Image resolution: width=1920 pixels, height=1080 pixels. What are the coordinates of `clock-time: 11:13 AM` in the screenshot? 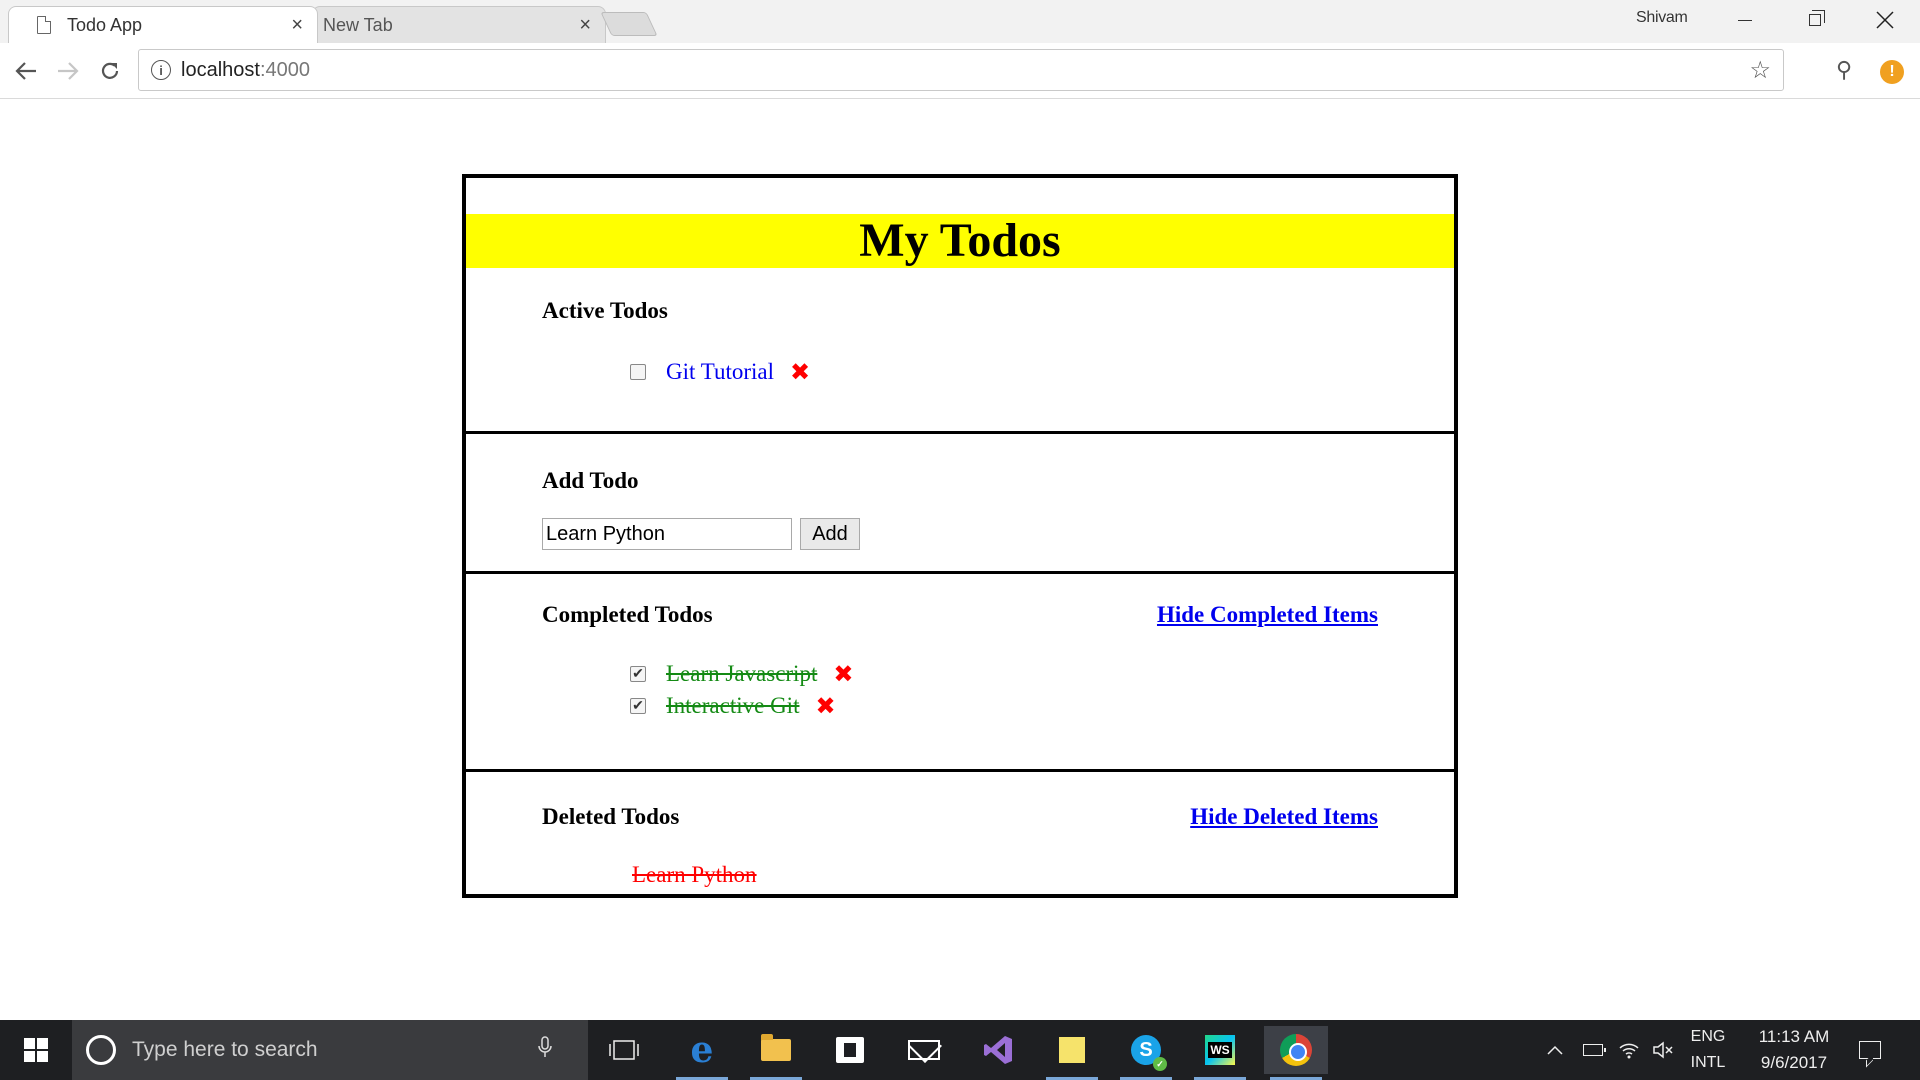 It's located at (1794, 1036).